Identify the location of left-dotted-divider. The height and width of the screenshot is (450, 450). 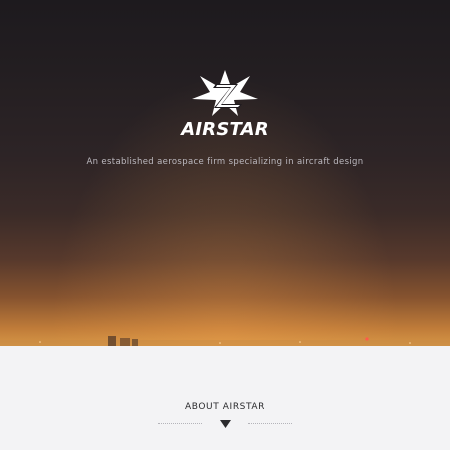
(180, 423).